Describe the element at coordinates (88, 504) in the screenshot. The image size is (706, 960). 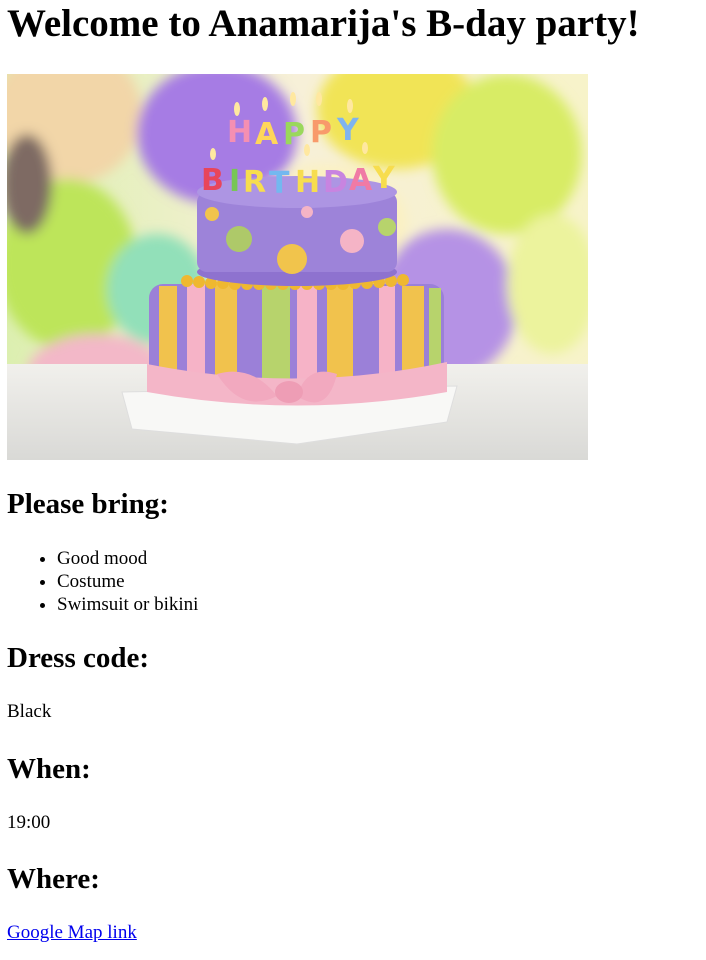
I see `bring-heading: Please bring:` at that location.